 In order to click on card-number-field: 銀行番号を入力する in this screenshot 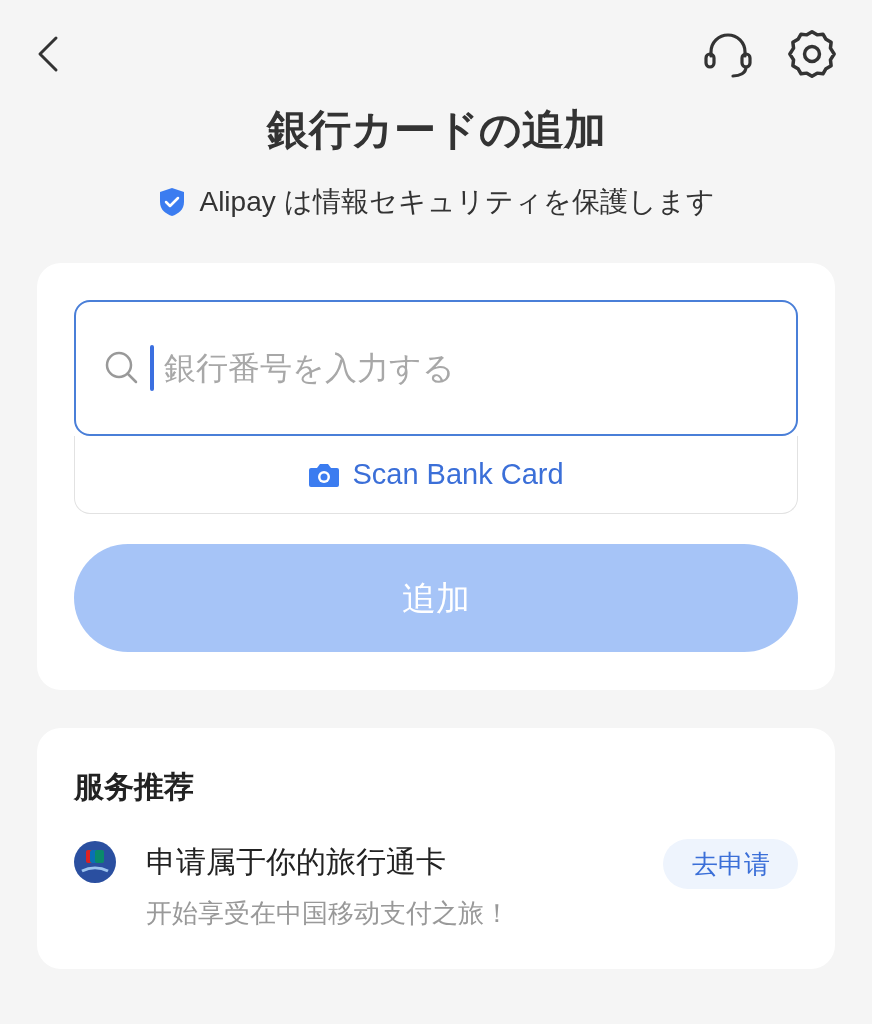, I will do `click(466, 368)`.